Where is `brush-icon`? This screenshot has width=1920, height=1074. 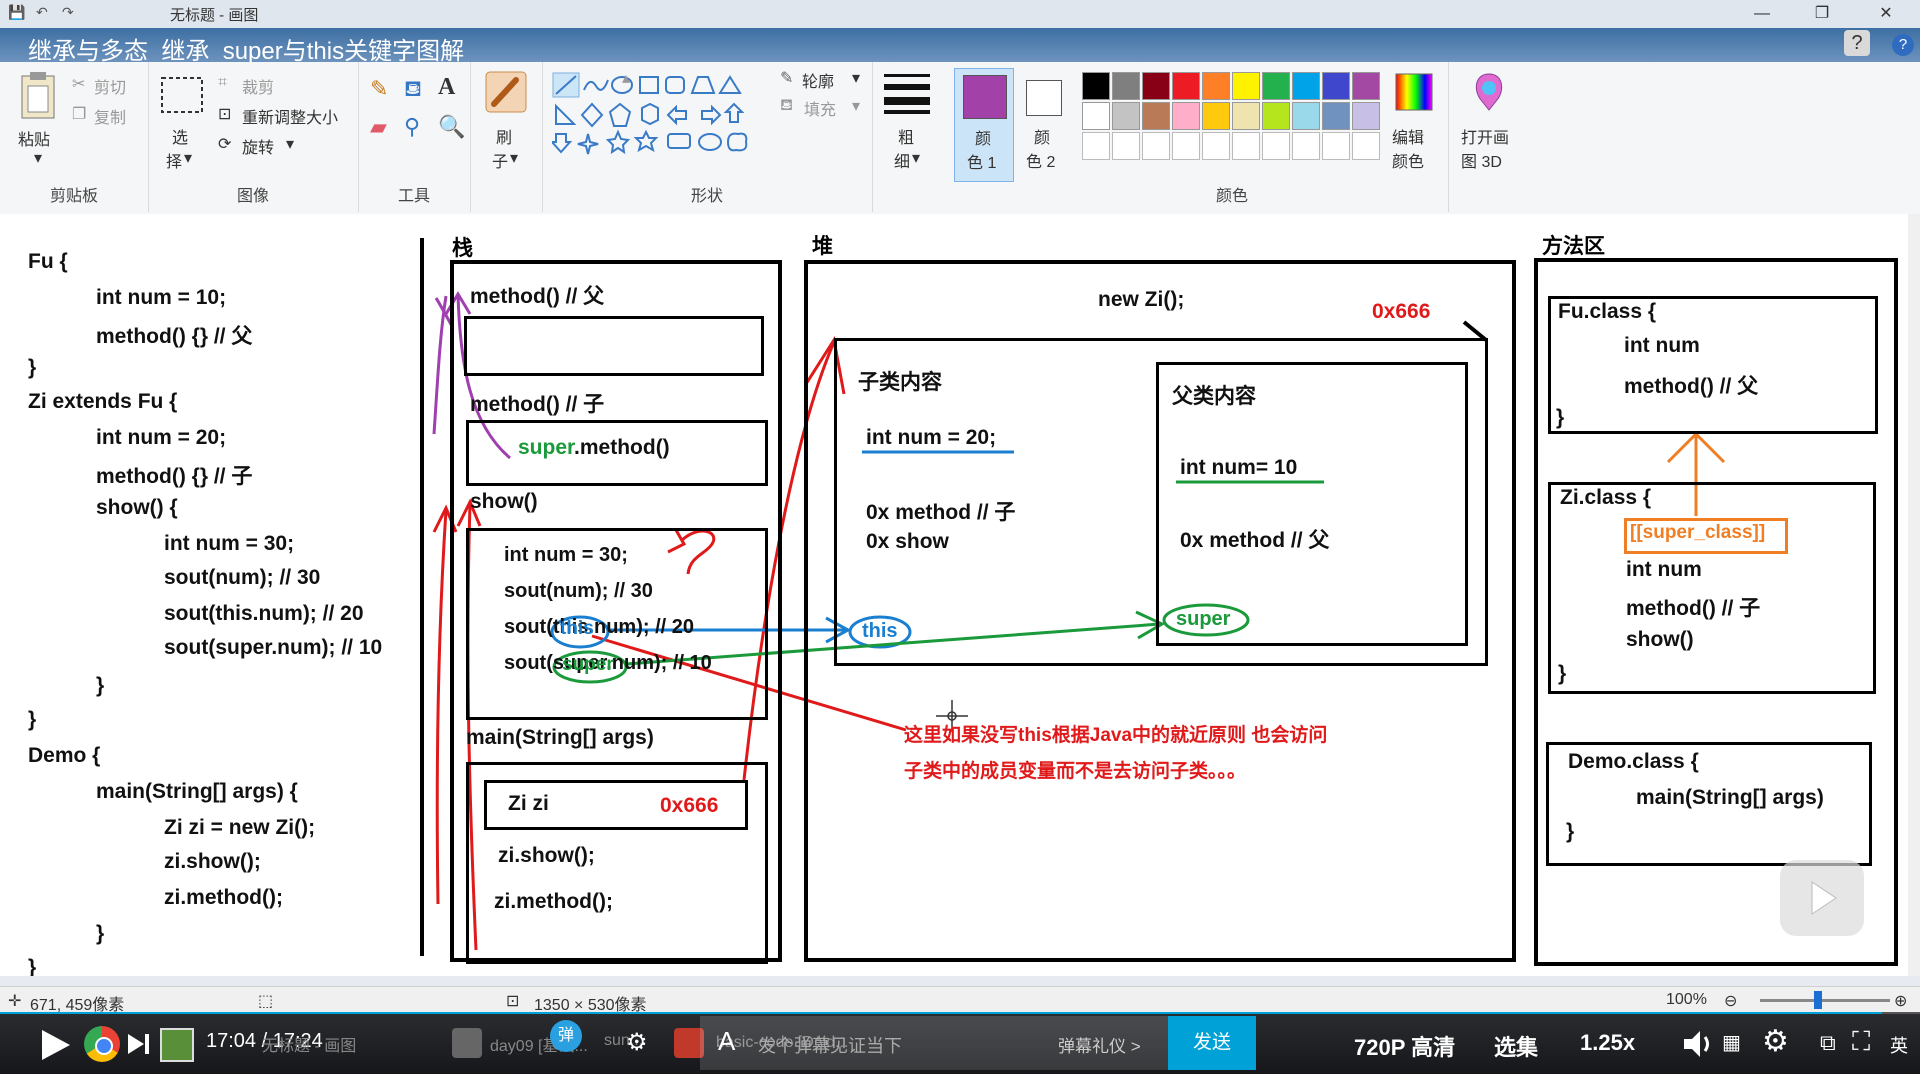
brush-icon is located at coordinates (506, 92).